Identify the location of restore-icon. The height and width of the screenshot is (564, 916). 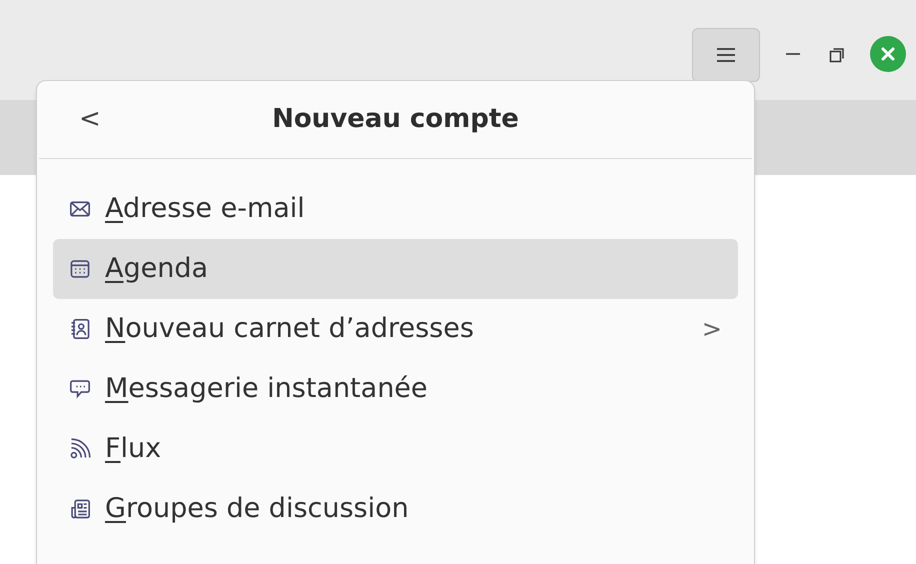
(837, 55).